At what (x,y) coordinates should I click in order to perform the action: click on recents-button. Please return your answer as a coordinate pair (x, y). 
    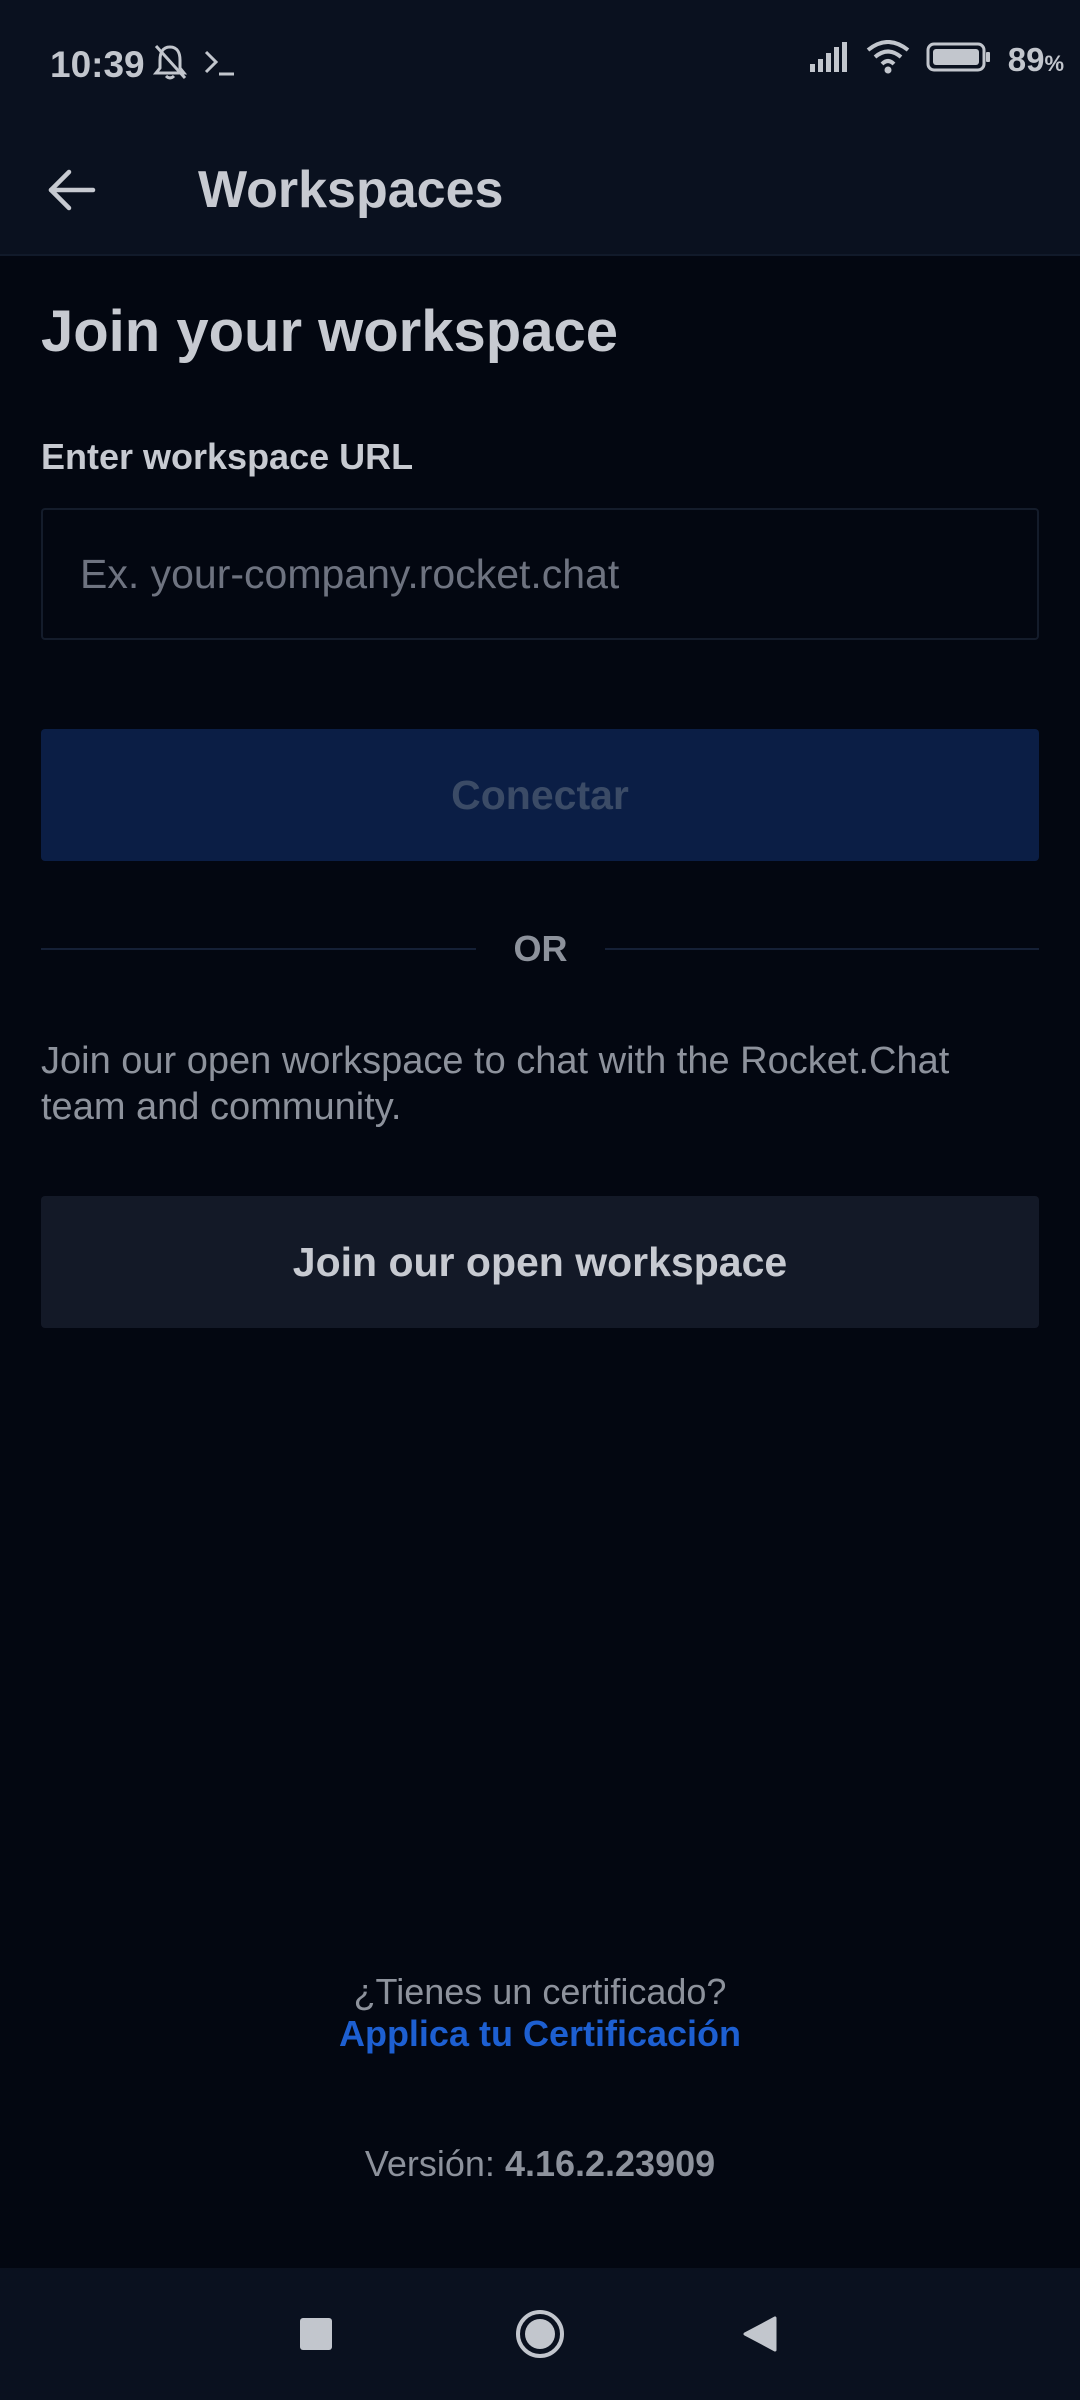
    Looking at the image, I should click on (316, 2334).